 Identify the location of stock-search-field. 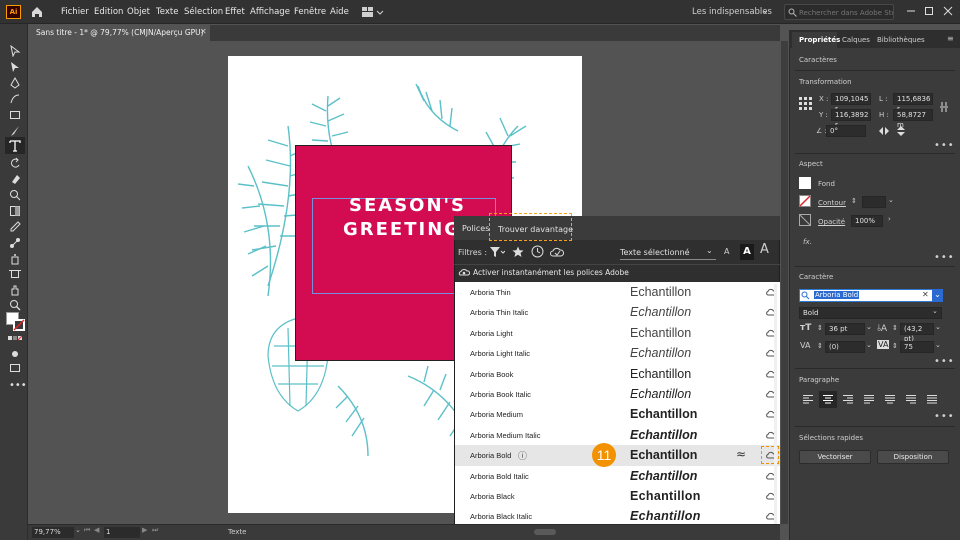
(839, 12).